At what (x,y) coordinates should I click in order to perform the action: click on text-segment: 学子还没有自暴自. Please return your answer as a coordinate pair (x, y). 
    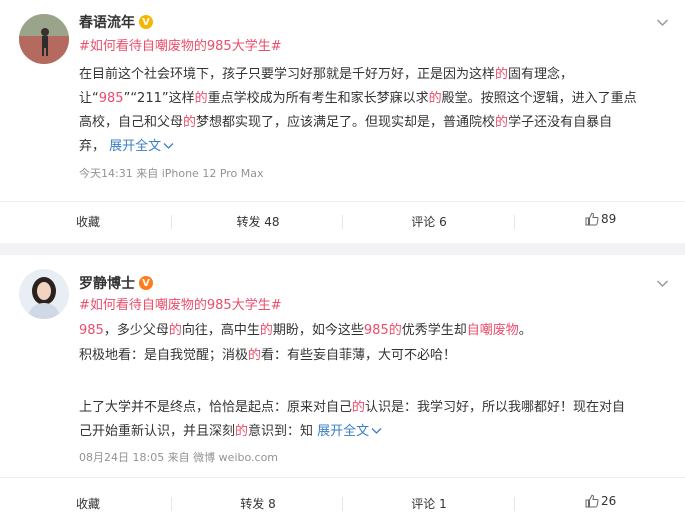
    Looking at the image, I should click on (560, 122).